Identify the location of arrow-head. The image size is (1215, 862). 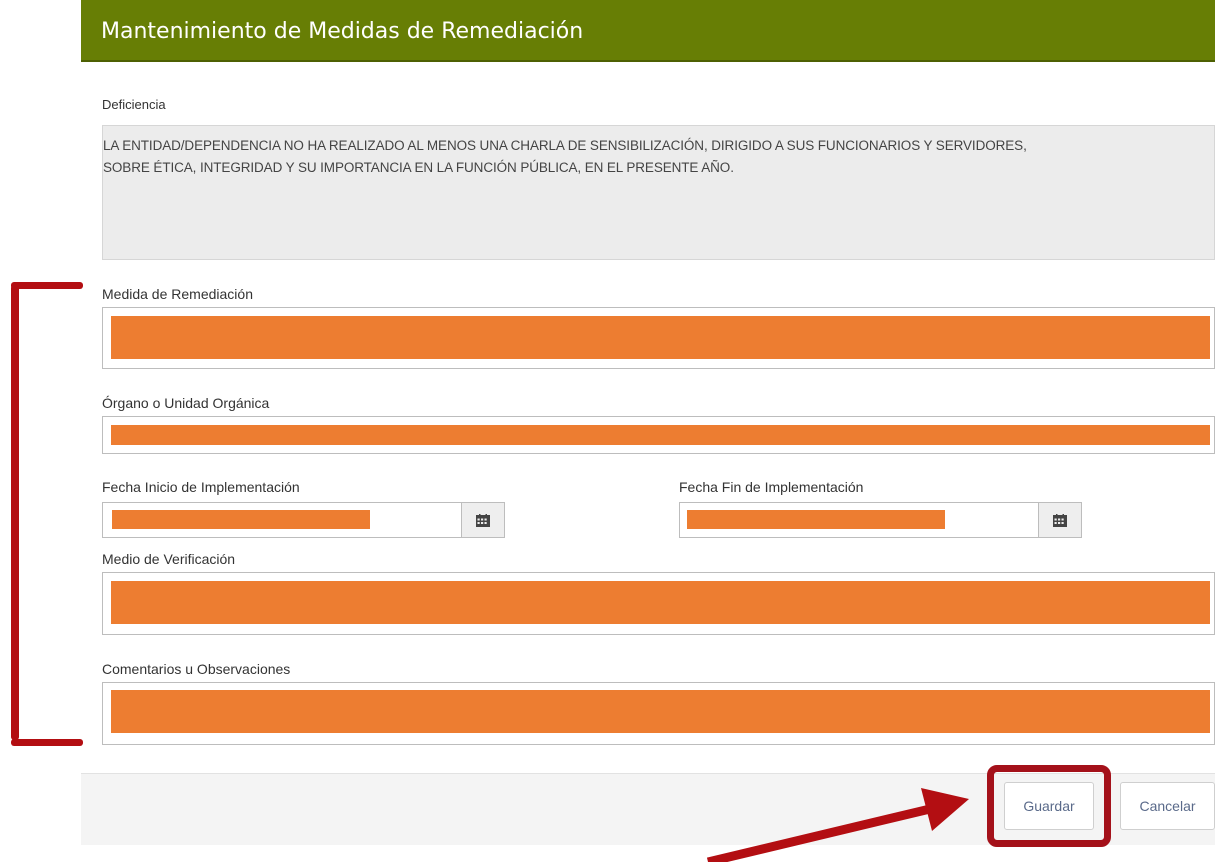
(945, 809).